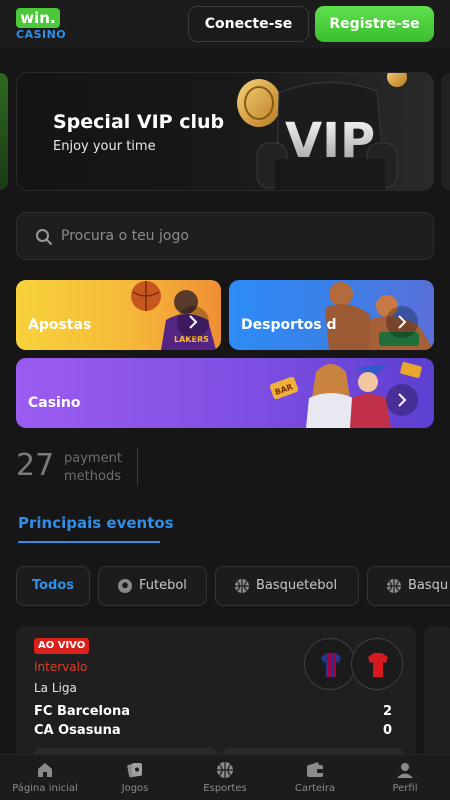 This screenshot has height=800, width=450. I want to click on team-score: 0, so click(387, 730).